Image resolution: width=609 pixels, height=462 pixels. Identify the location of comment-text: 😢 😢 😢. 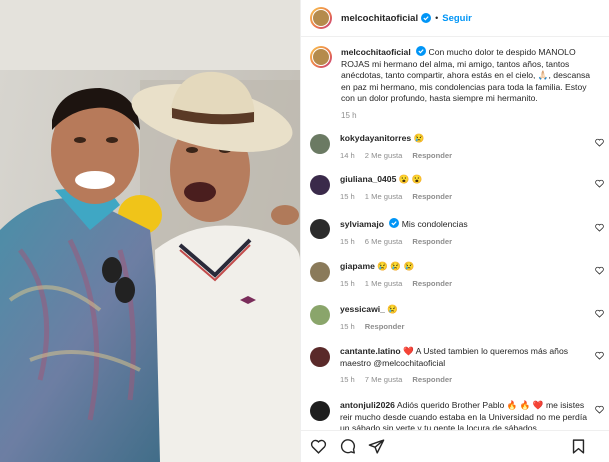
(396, 266).